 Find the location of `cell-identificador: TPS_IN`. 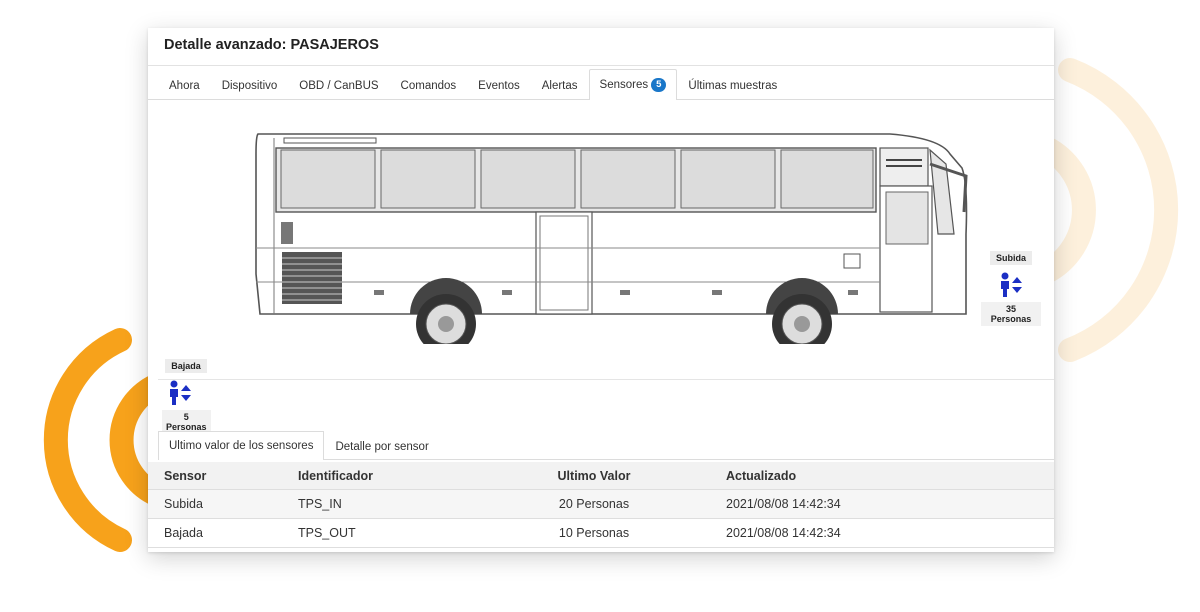

cell-identificador: TPS_IN is located at coordinates (320, 504).